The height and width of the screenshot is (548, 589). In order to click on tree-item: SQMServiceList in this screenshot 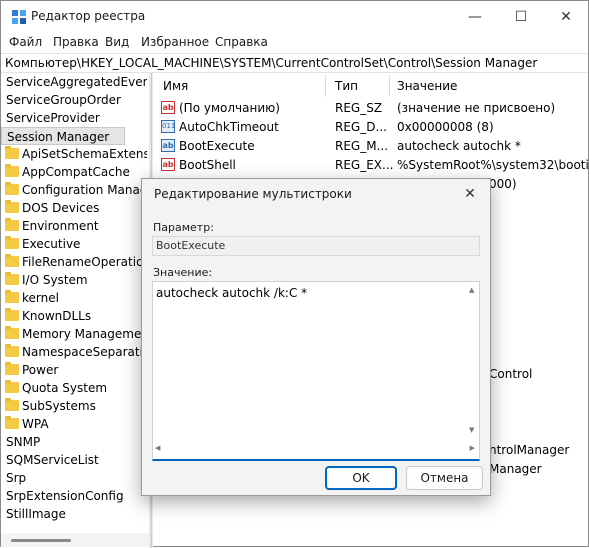, I will do `click(71, 460)`.